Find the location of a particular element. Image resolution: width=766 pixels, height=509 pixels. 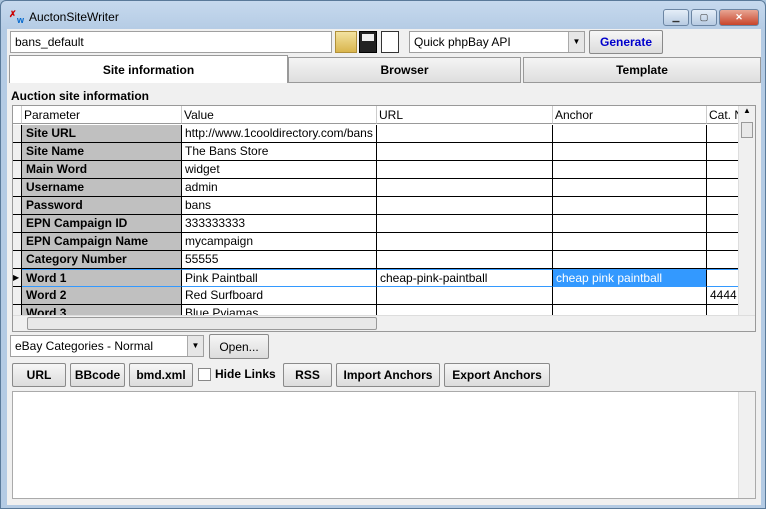

column-header: Value is located at coordinates (279, 115).